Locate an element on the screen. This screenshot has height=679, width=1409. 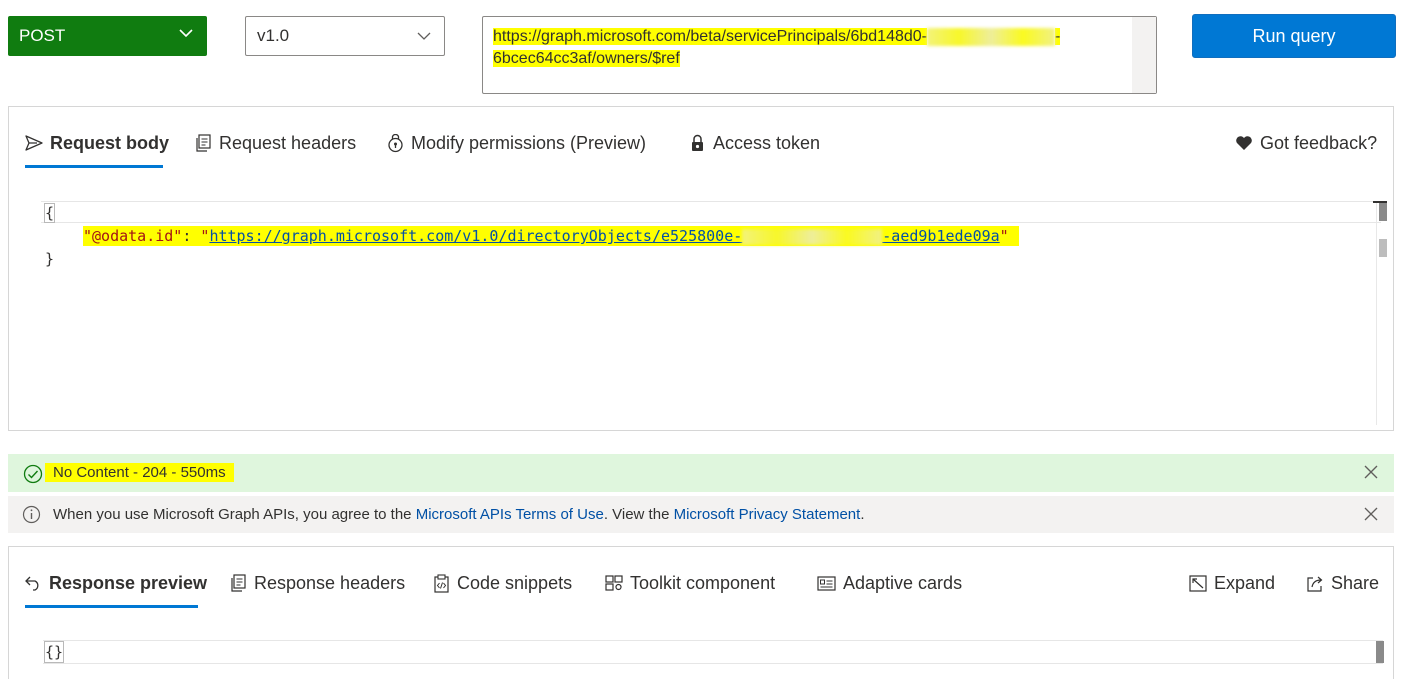
current-line-highlight is located at coordinates (711, 212).